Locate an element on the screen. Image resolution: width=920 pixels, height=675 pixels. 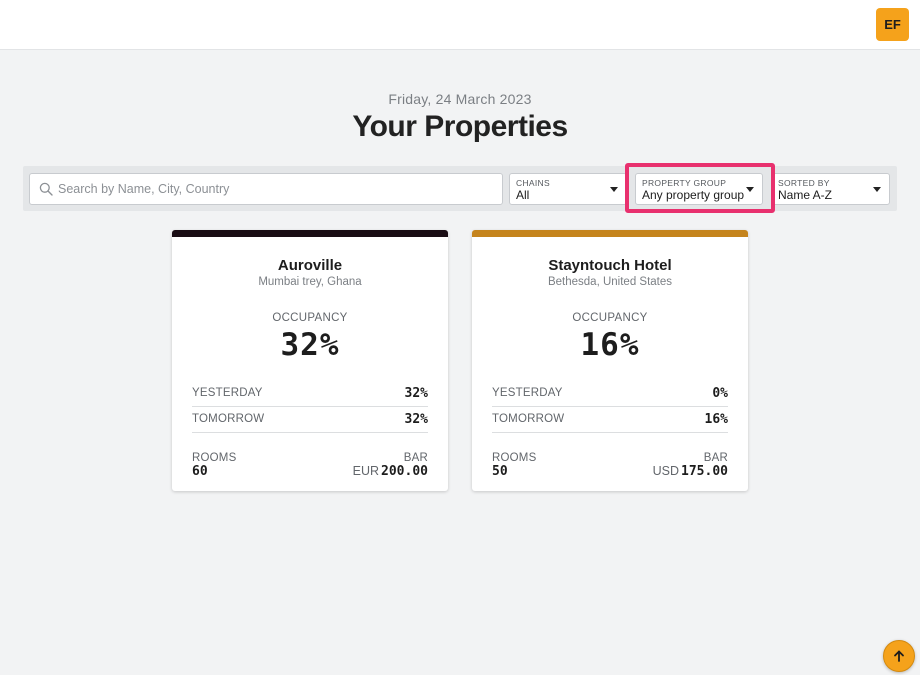
page-title: Your Properties is located at coordinates (460, 126).